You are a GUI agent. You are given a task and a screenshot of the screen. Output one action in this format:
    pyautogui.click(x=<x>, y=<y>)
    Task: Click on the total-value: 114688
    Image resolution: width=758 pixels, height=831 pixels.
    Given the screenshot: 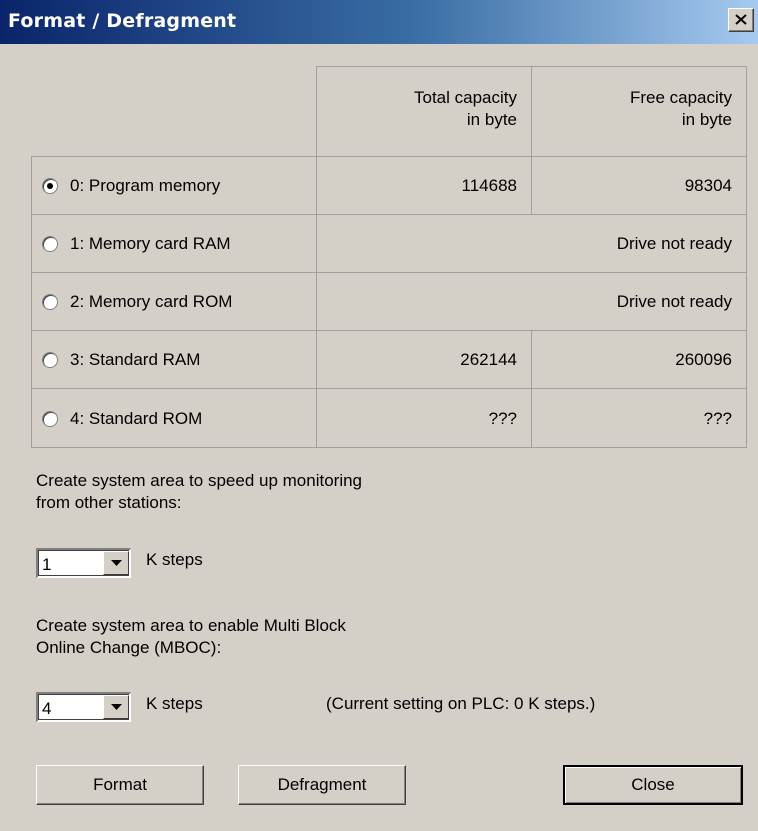 What is the action you would take?
    pyautogui.click(x=489, y=185)
    